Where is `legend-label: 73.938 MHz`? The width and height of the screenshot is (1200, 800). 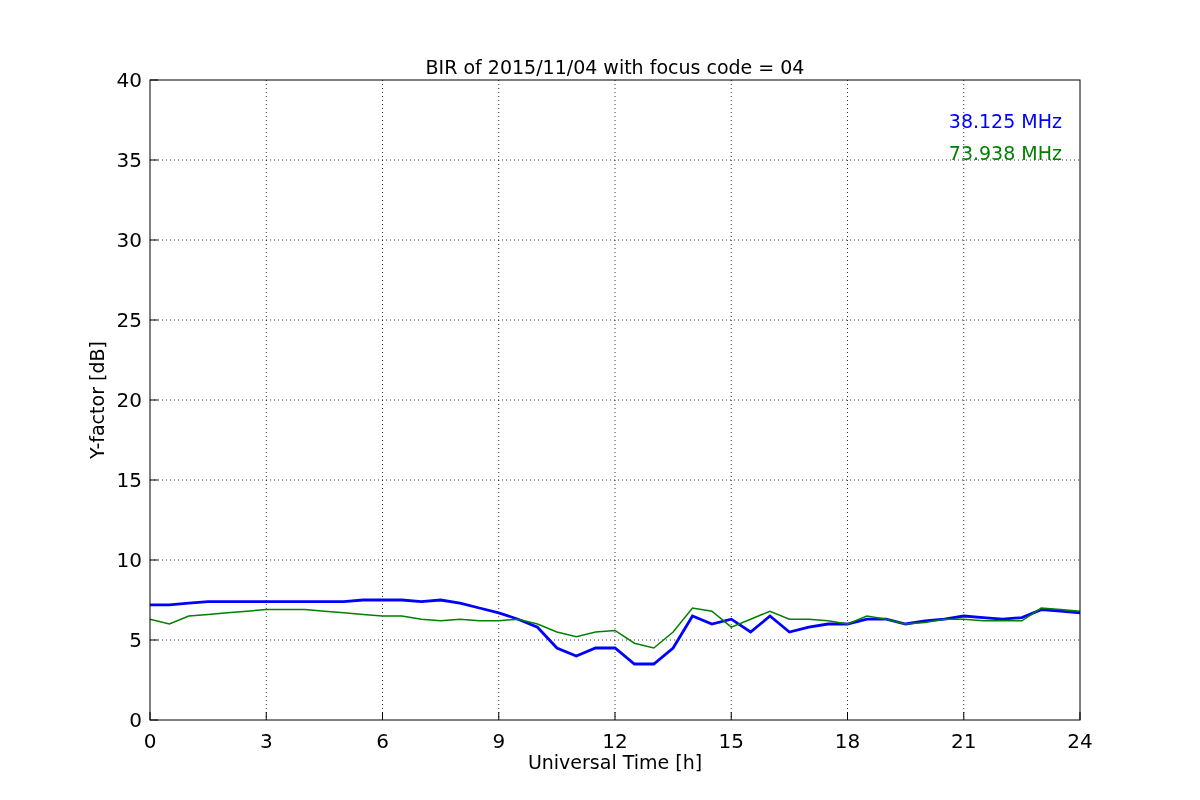
legend-label: 73.938 MHz is located at coordinates (1005, 153).